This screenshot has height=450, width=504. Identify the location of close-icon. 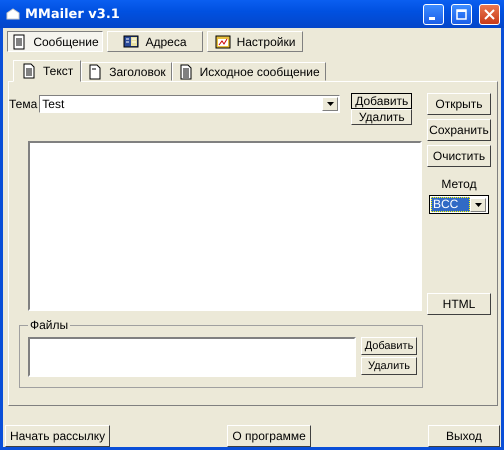
(489, 14).